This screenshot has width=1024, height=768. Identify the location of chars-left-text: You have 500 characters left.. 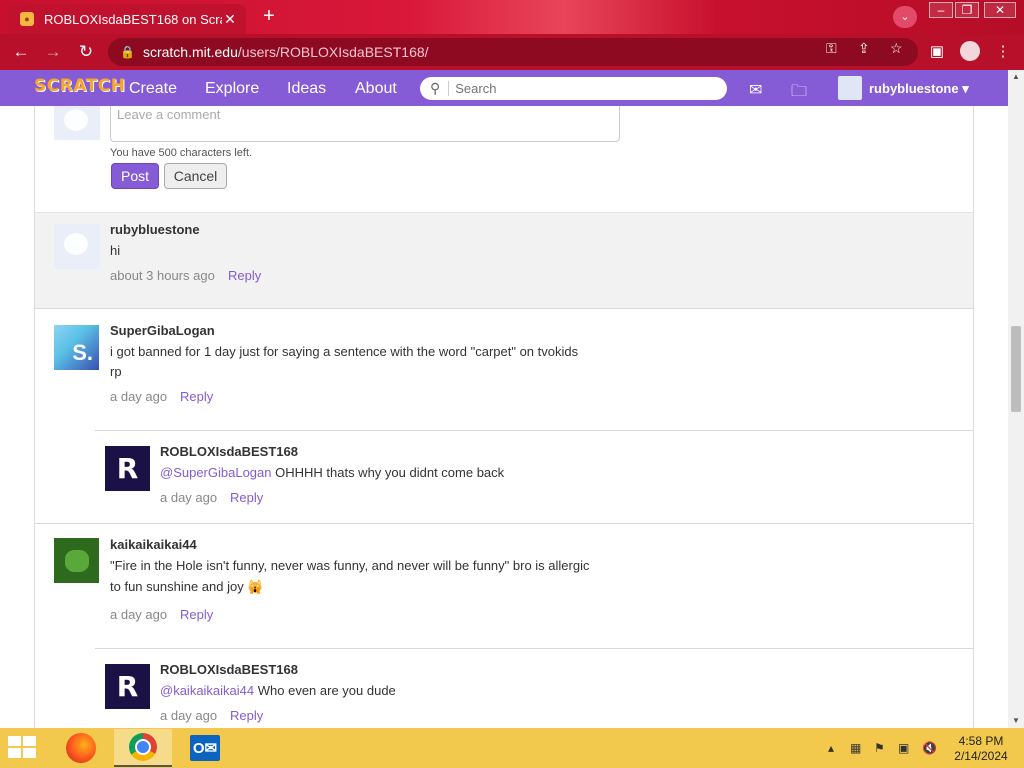
(181, 153).